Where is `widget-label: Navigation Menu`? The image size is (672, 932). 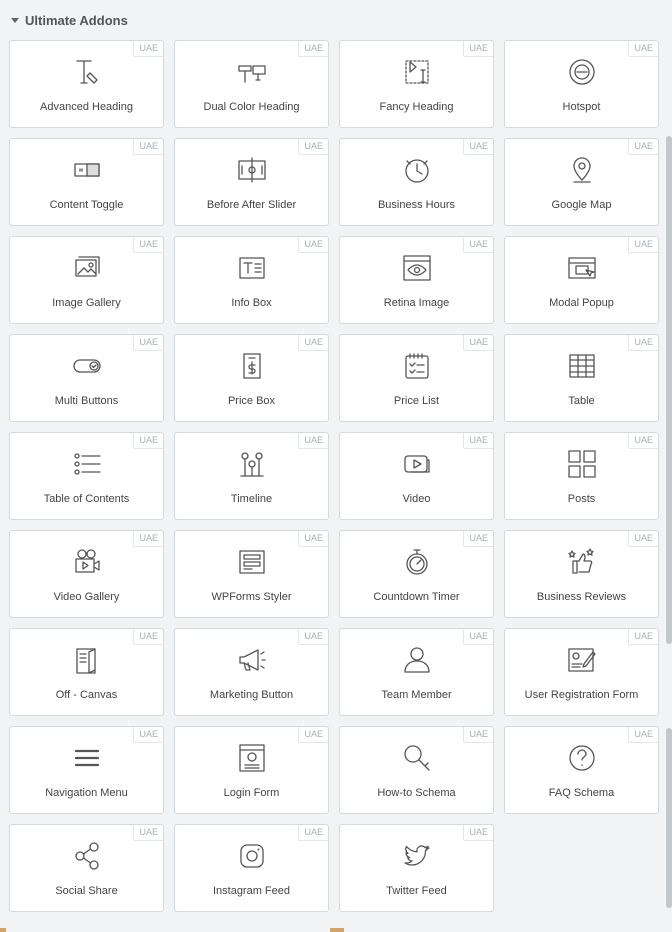 widget-label: Navigation Menu is located at coordinates (86, 793).